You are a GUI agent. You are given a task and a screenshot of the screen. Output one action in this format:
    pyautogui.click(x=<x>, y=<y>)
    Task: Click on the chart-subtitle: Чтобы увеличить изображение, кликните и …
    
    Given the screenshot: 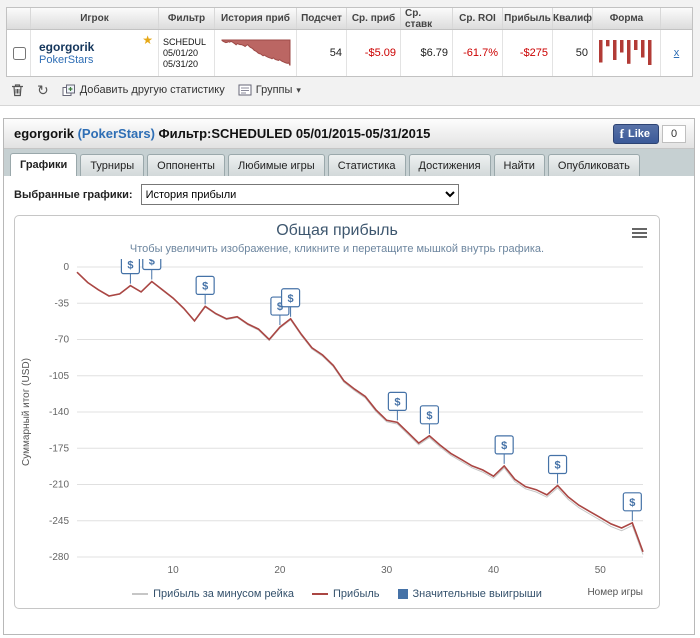 What is the action you would take?
    pyautogui.click(x=337, y=249)
    